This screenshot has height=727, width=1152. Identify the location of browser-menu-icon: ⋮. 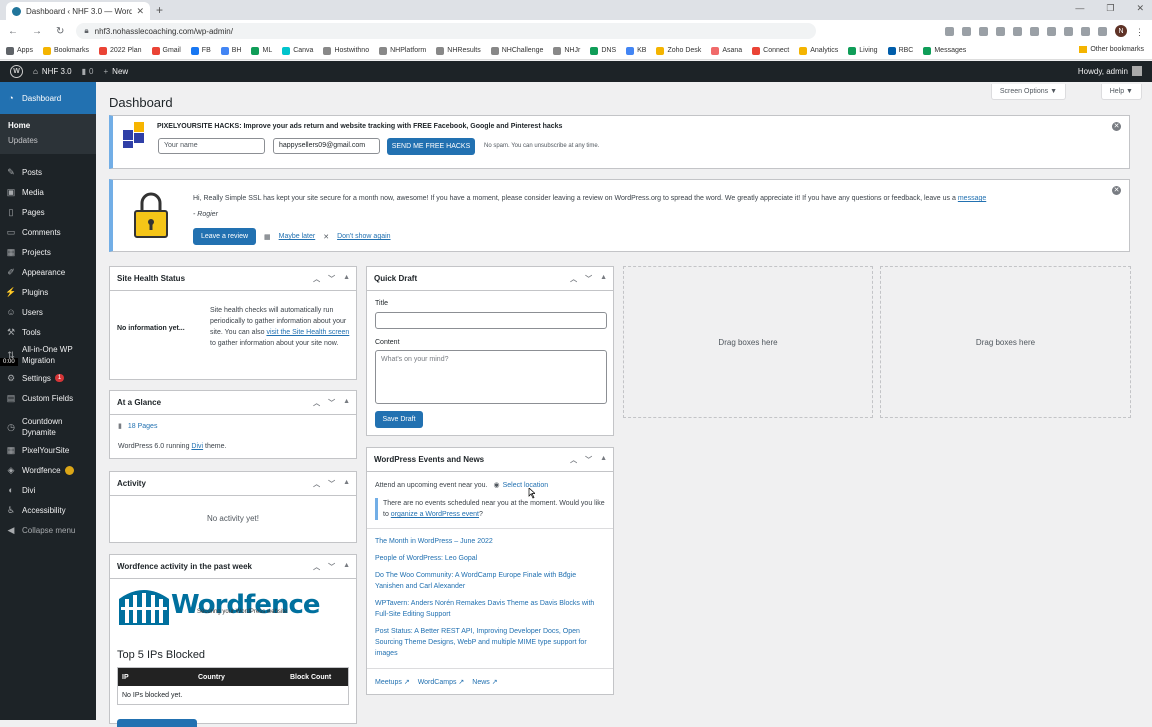
(1139, 32).